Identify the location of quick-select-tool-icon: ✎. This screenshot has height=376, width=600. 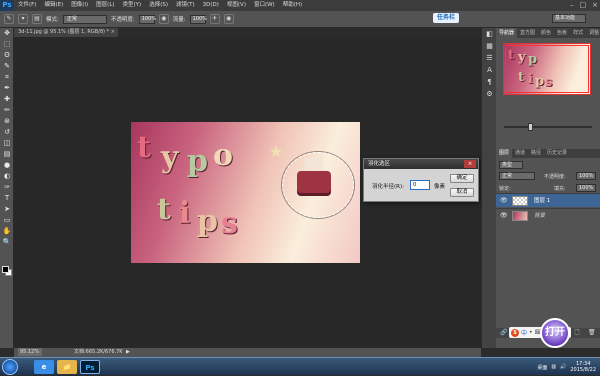
(7, 66).